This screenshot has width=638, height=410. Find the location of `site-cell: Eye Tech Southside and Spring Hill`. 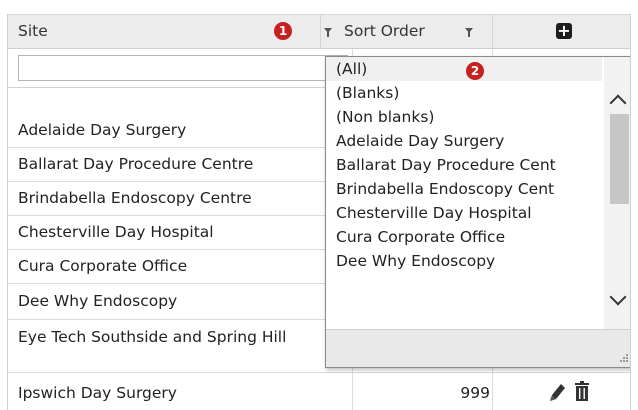

site-cell: Eye Tech Southside and Spring Hill is located at coordinates (152, 337).